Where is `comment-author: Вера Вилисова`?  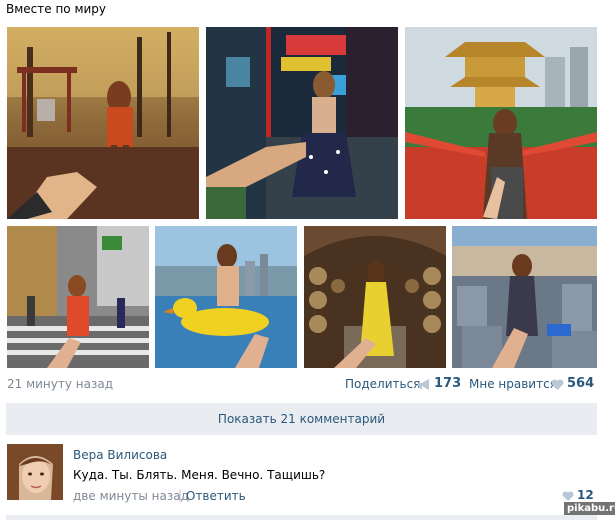 comment-author: Вера Вилисова is located at coordinates (120, 455).